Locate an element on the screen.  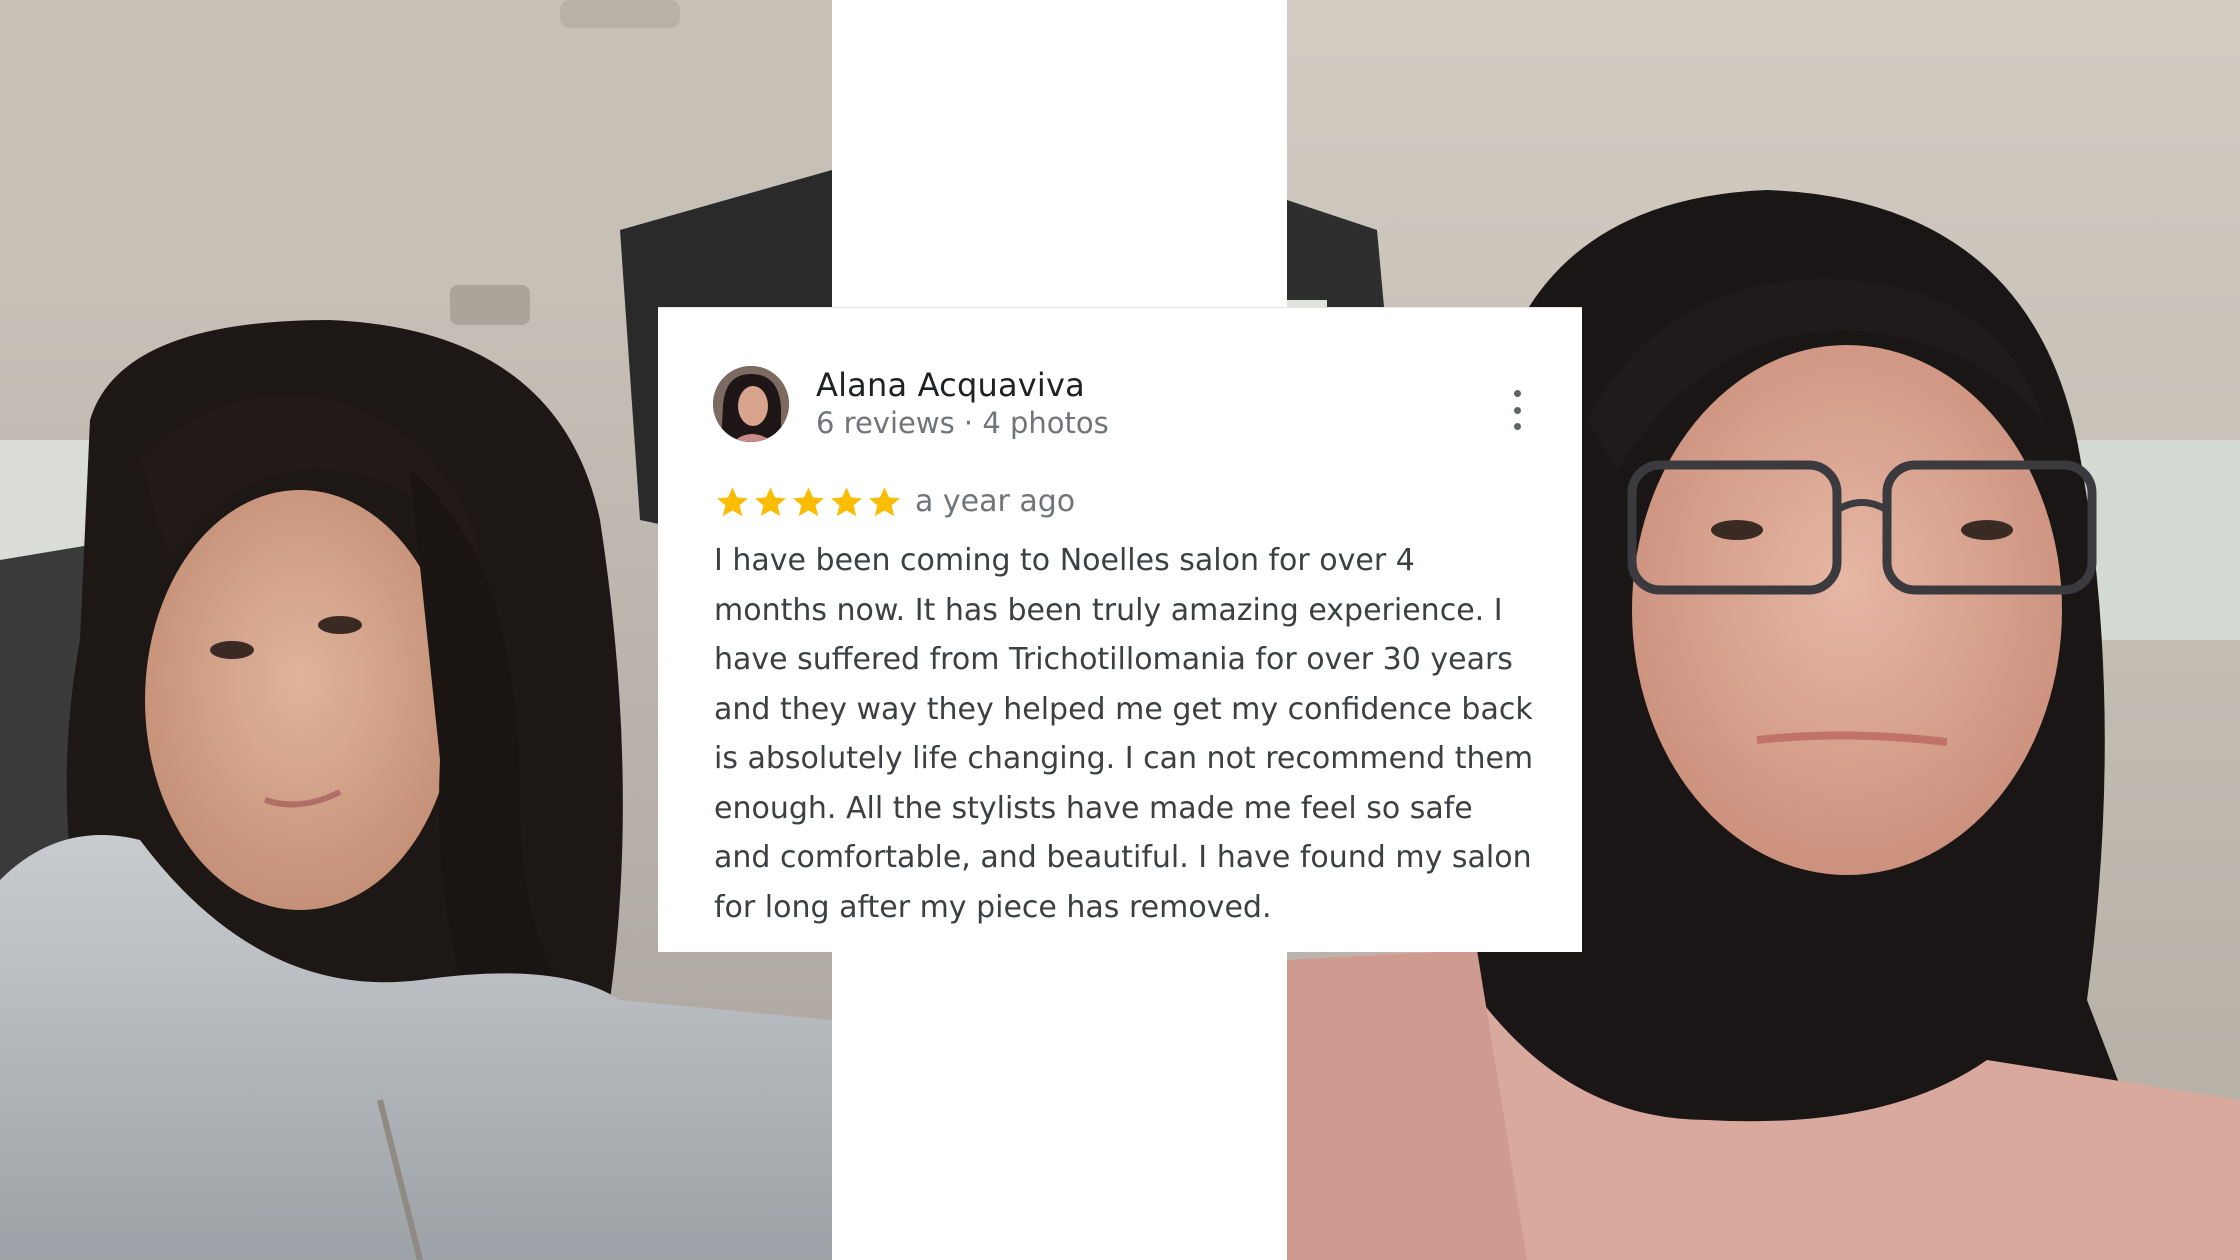
reviewer-name: Alana Acquaviva is located at coordinates (950, 385).